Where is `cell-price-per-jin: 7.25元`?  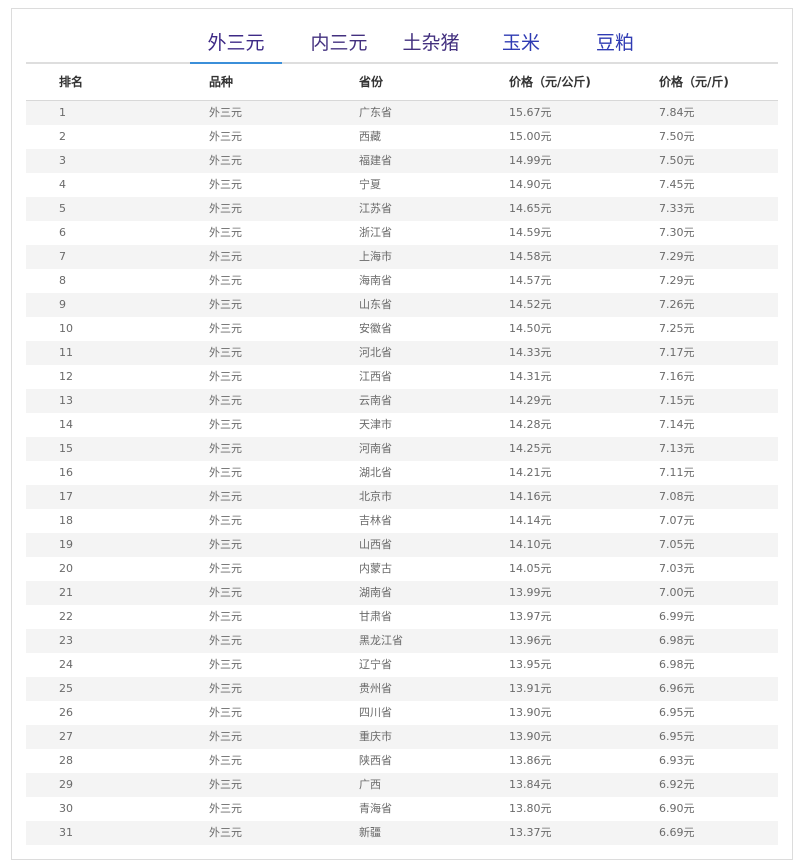
cell-price-per-jin: 7.25元 is located at coordinates (677, 328).